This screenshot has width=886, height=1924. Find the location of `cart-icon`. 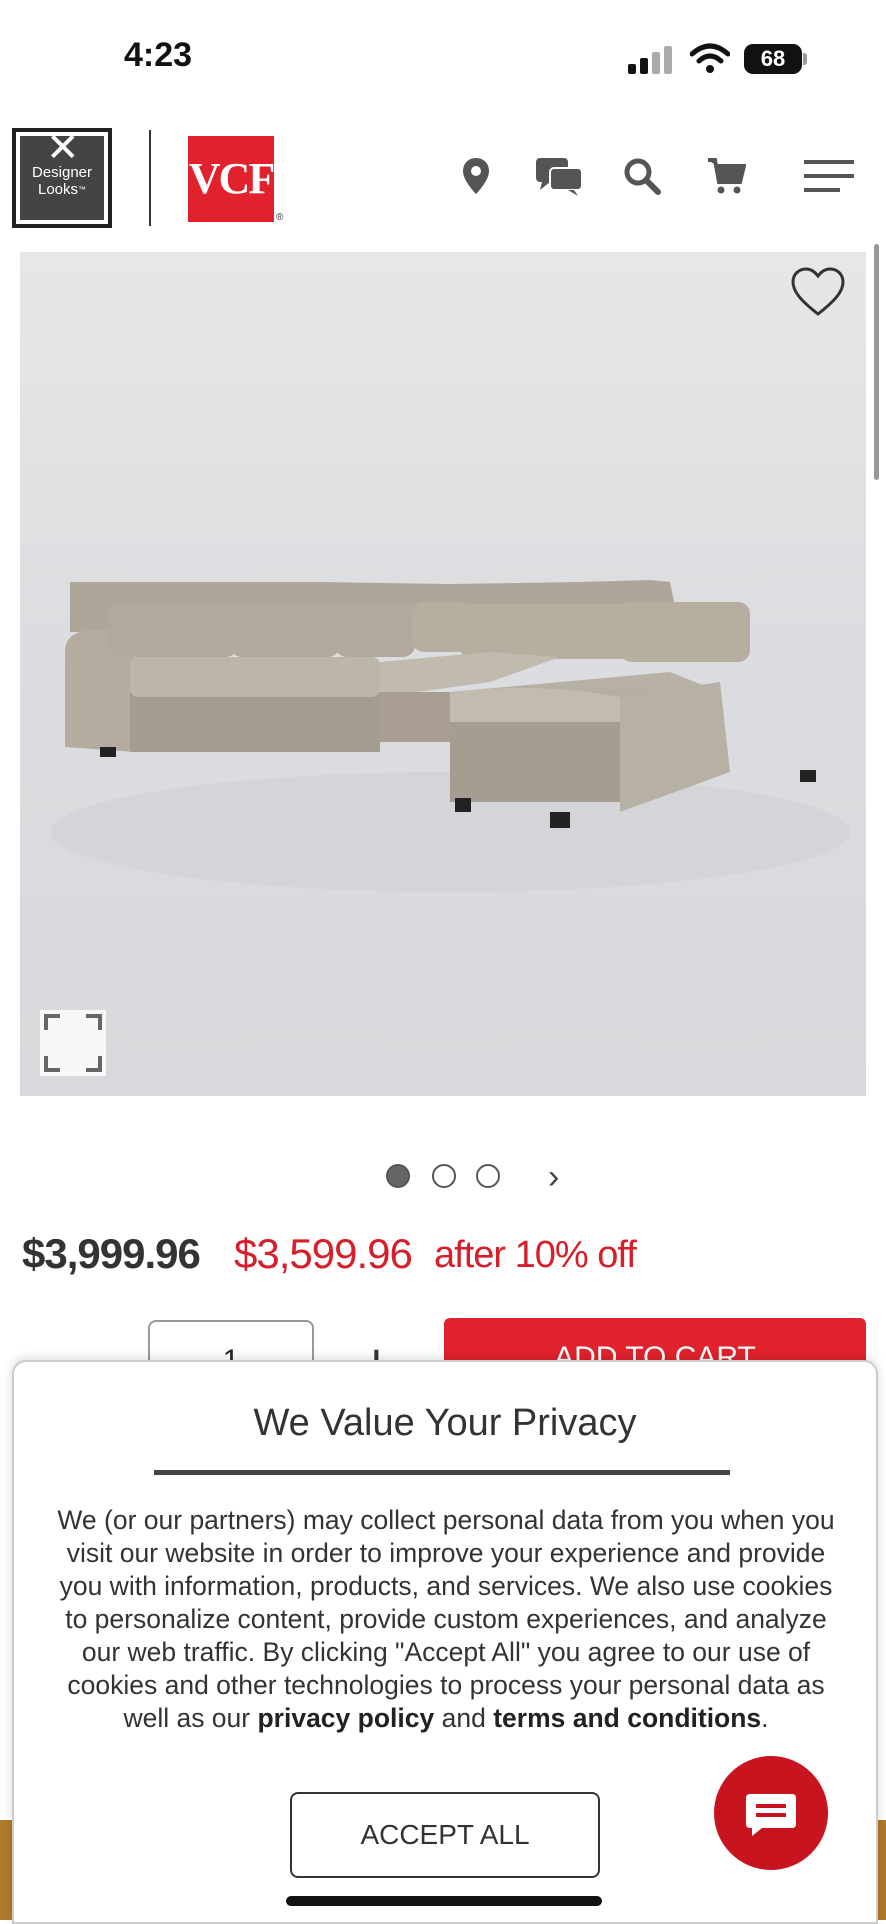

cart-icon is located at coordinates (726, 176).